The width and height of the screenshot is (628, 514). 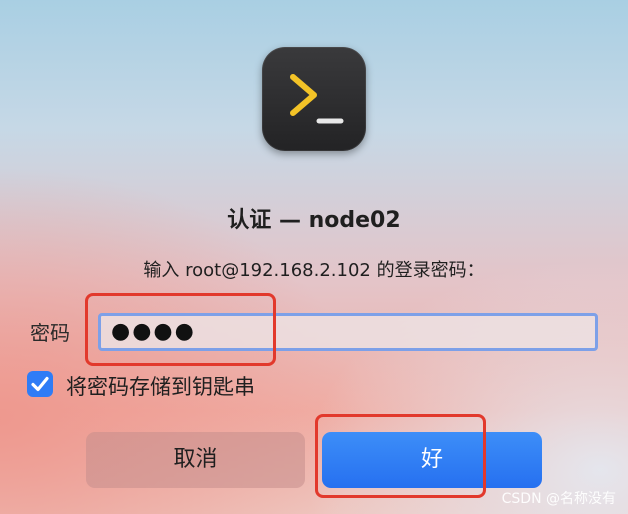 What do you see at coordinates (180, 329) in the screenshot?
I see `annotation-box-password` at bounding box center [180, 329].